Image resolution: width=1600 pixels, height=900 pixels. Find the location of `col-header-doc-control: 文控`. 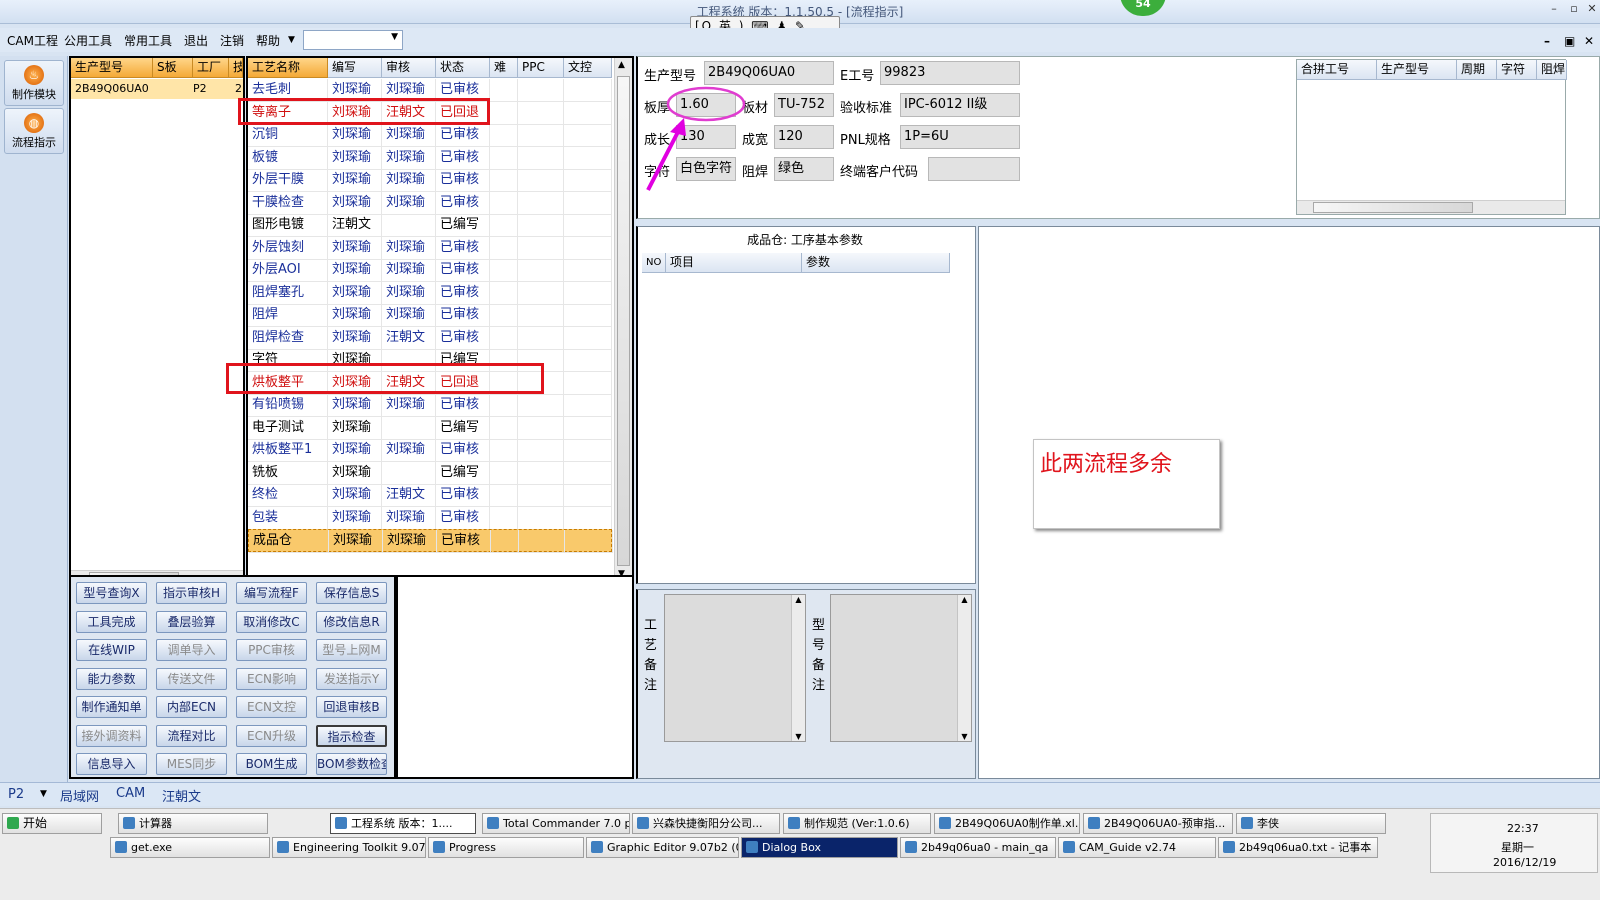

col-header-doc-control: 文控 is located at coordinates (588, 68).